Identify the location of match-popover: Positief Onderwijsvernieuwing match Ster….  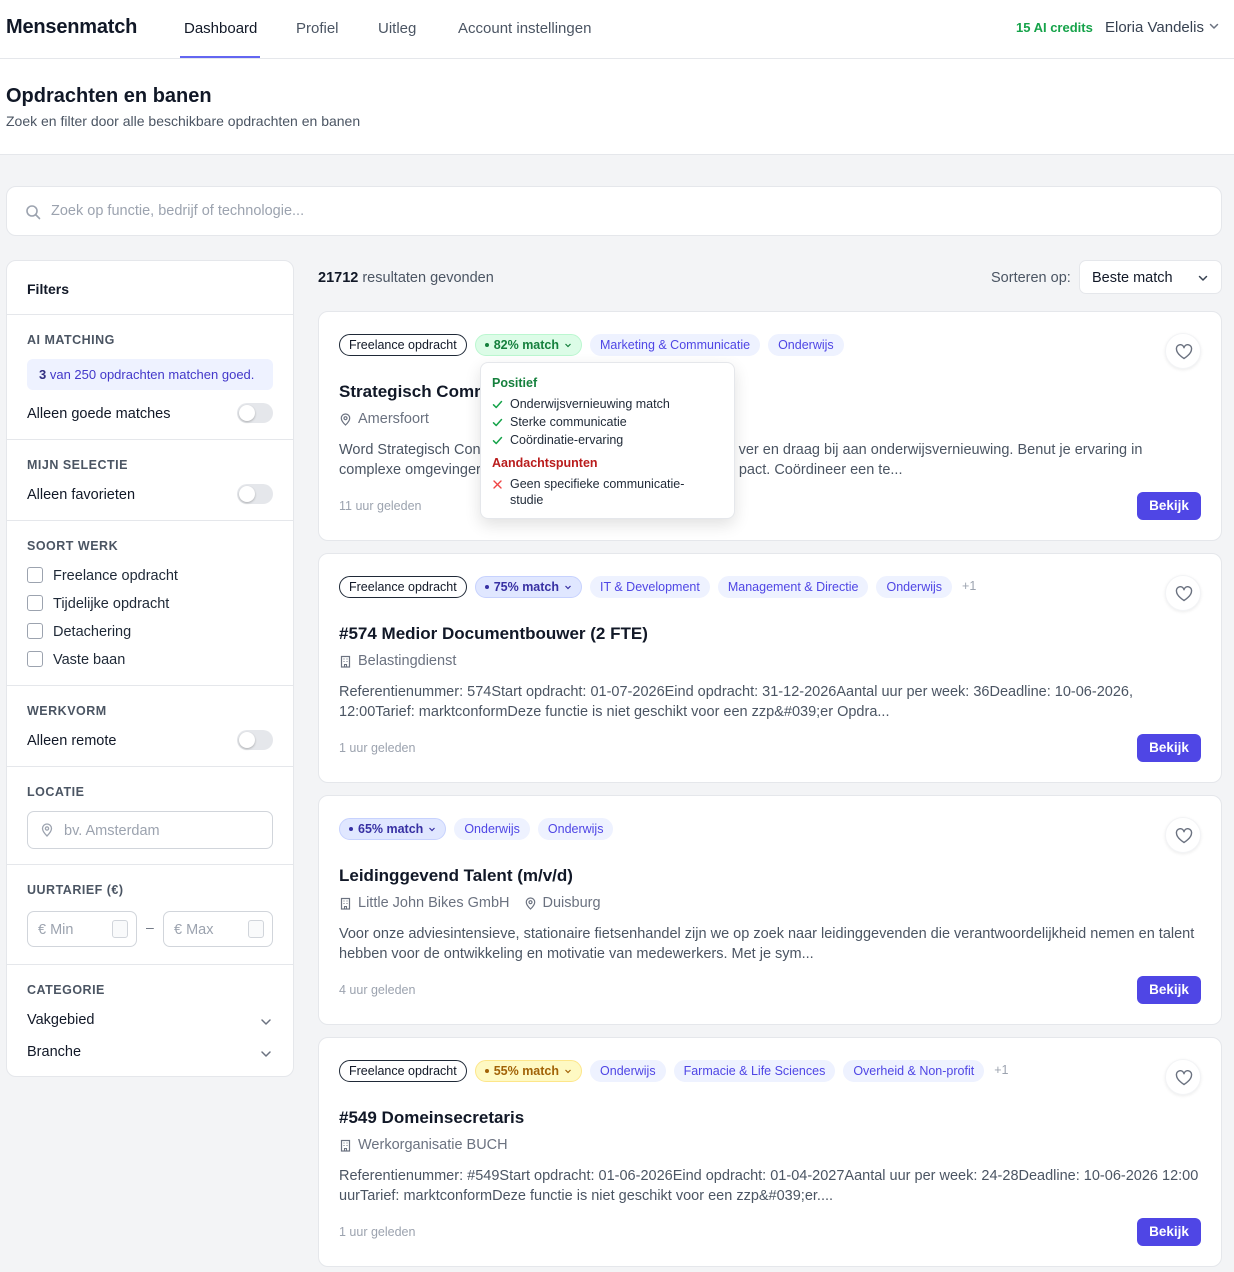
(607, 440).